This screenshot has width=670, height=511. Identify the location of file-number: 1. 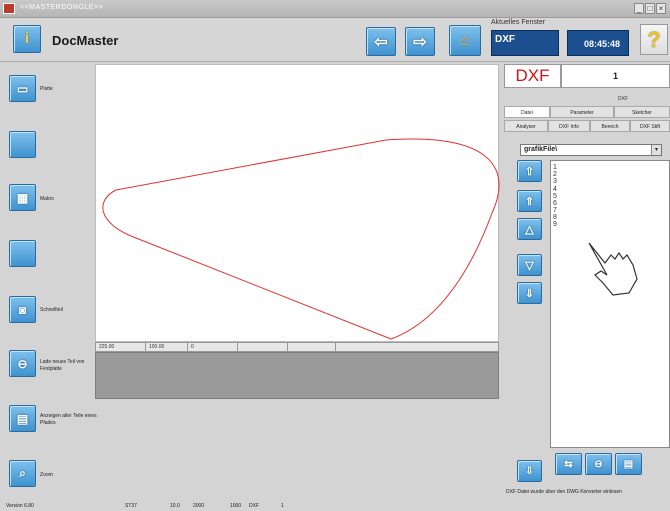
(555, 167).